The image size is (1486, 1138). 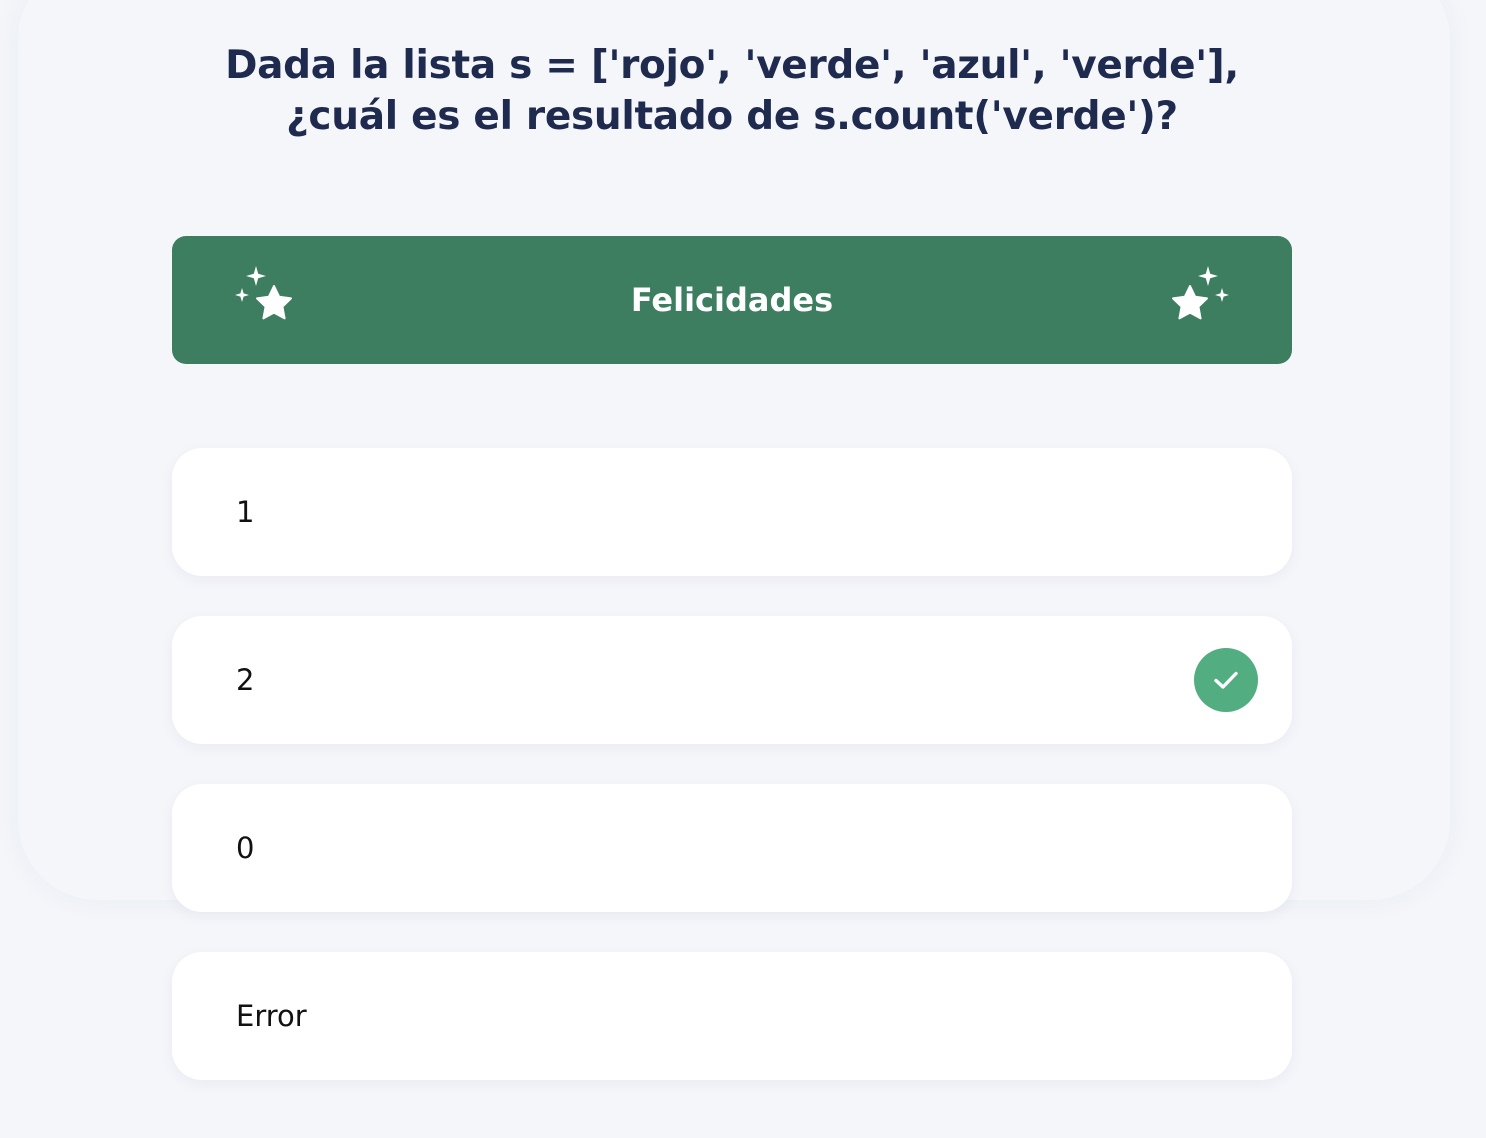 What do you see at coordinates (732, 1016) in the screenshot?
I see `answer-option-4: Error` at bounding box center [732, 1016].